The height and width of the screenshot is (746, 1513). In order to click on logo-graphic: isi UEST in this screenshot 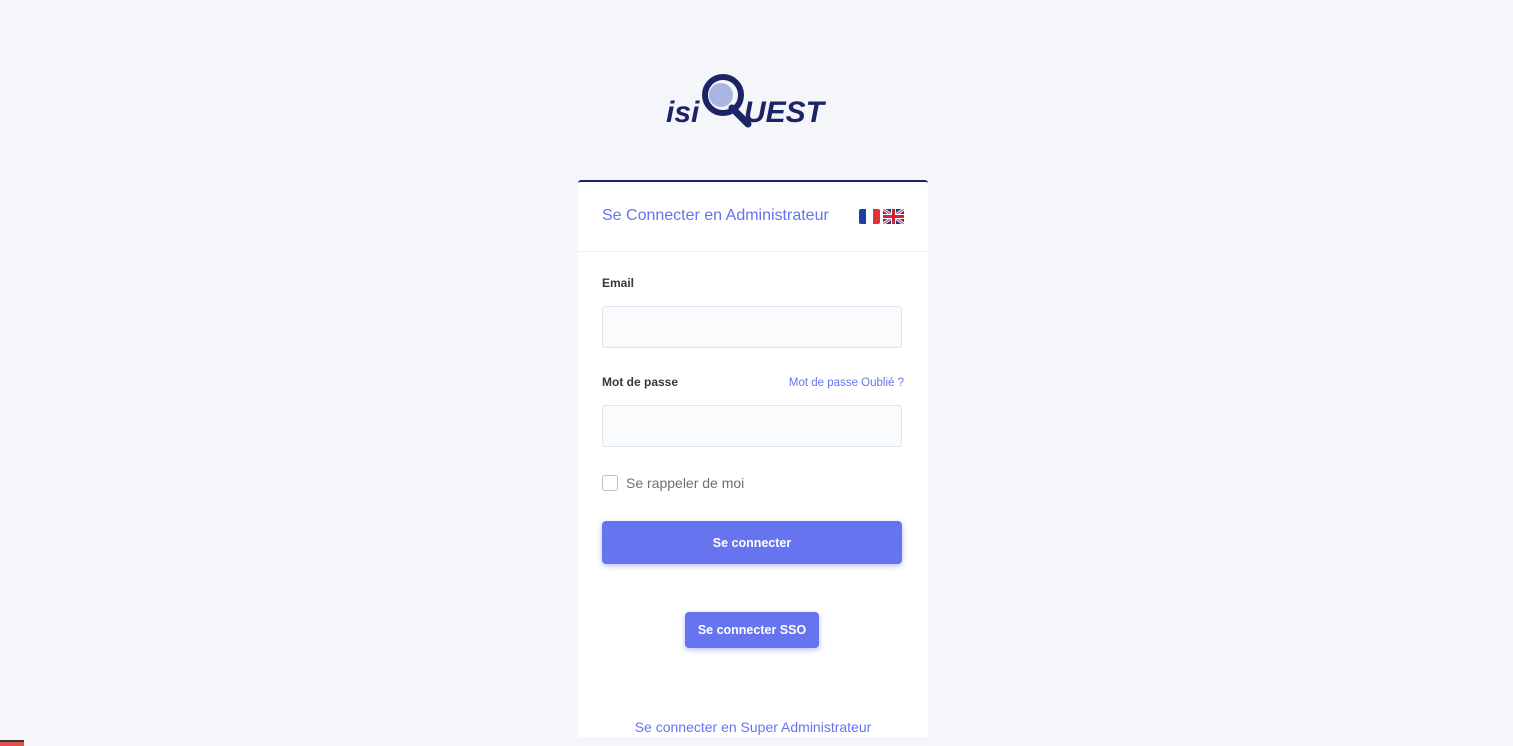, I will do `click(746, 101)`.